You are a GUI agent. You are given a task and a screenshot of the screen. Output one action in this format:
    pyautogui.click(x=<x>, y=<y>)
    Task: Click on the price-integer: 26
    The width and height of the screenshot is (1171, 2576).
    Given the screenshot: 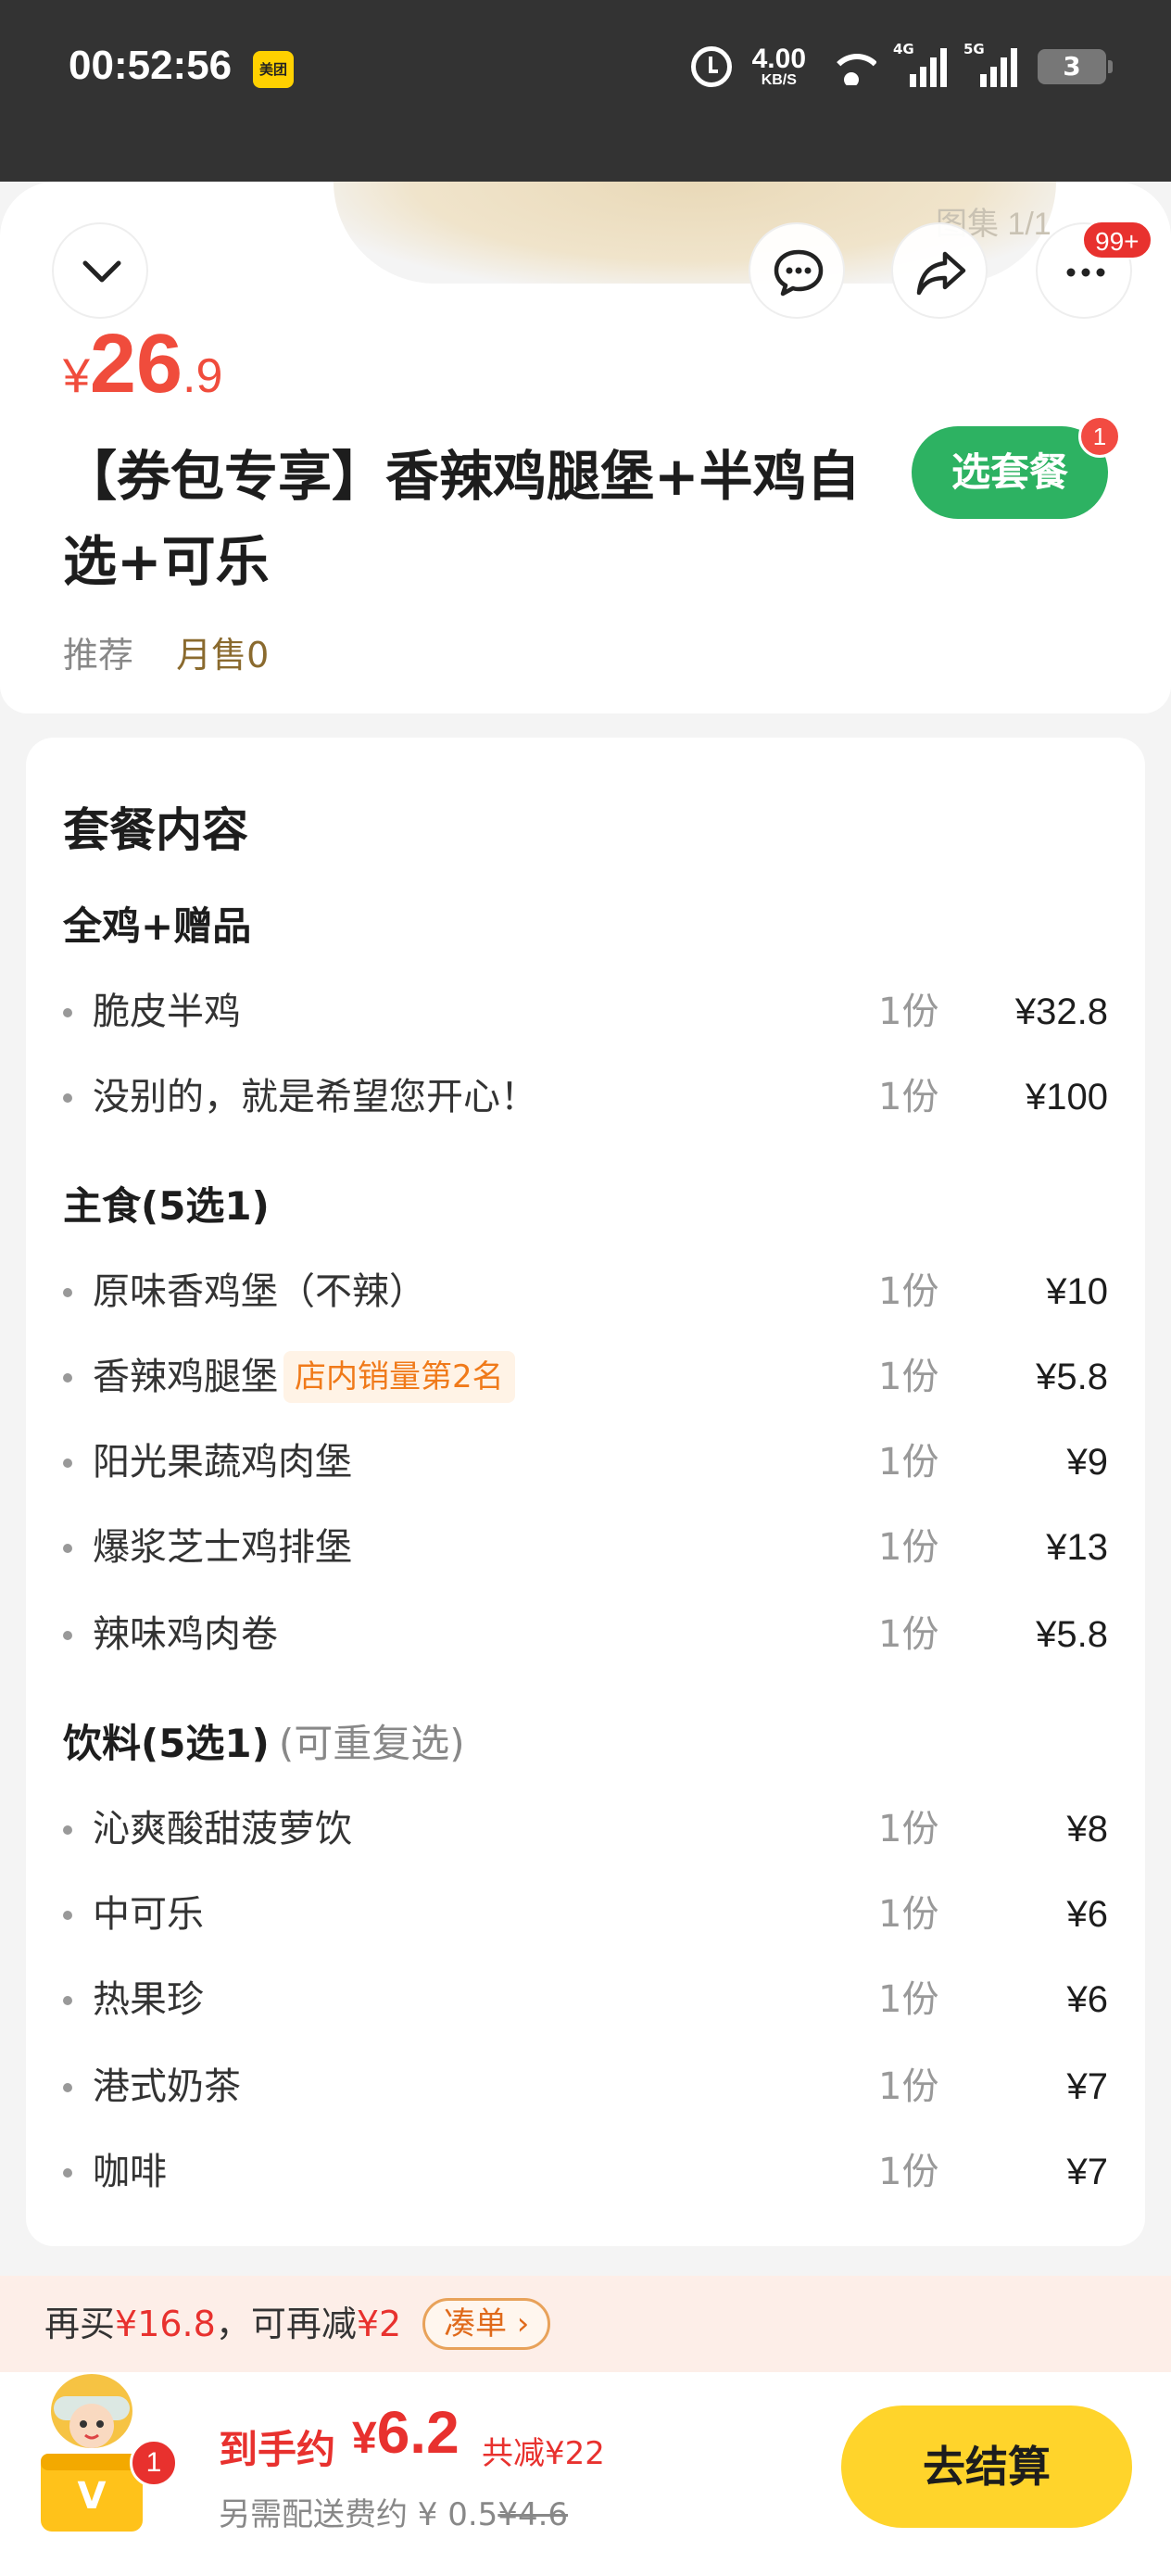 What is the action you would take?
    pyautogui.click(x=136, y=364)
    